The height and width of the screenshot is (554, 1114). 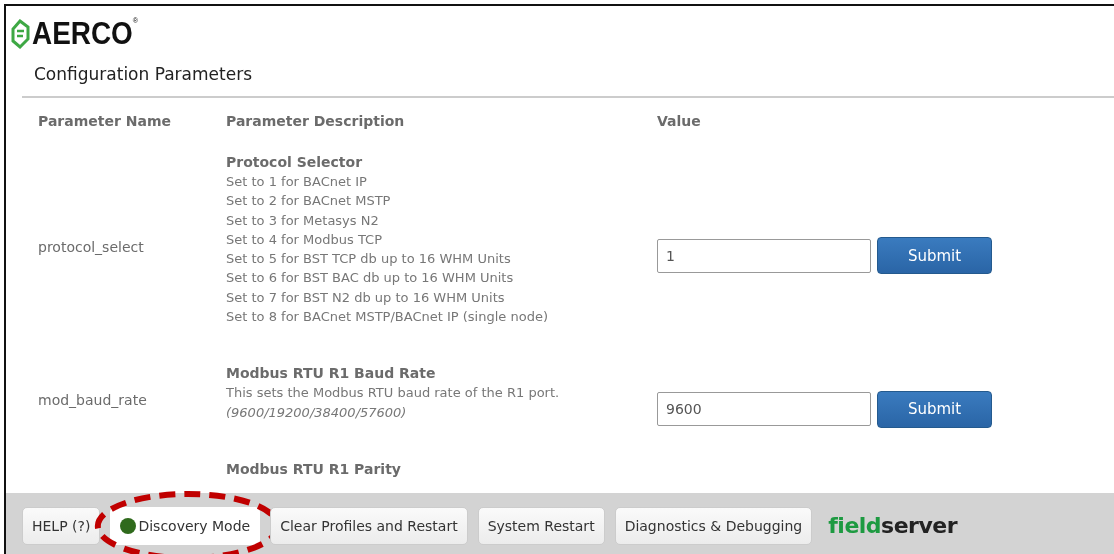 What do you see at coordinates (369, 525) in the screenshot?
I see `footer-button: Clear Profiles and Restart` at bounding box center [369, 525].